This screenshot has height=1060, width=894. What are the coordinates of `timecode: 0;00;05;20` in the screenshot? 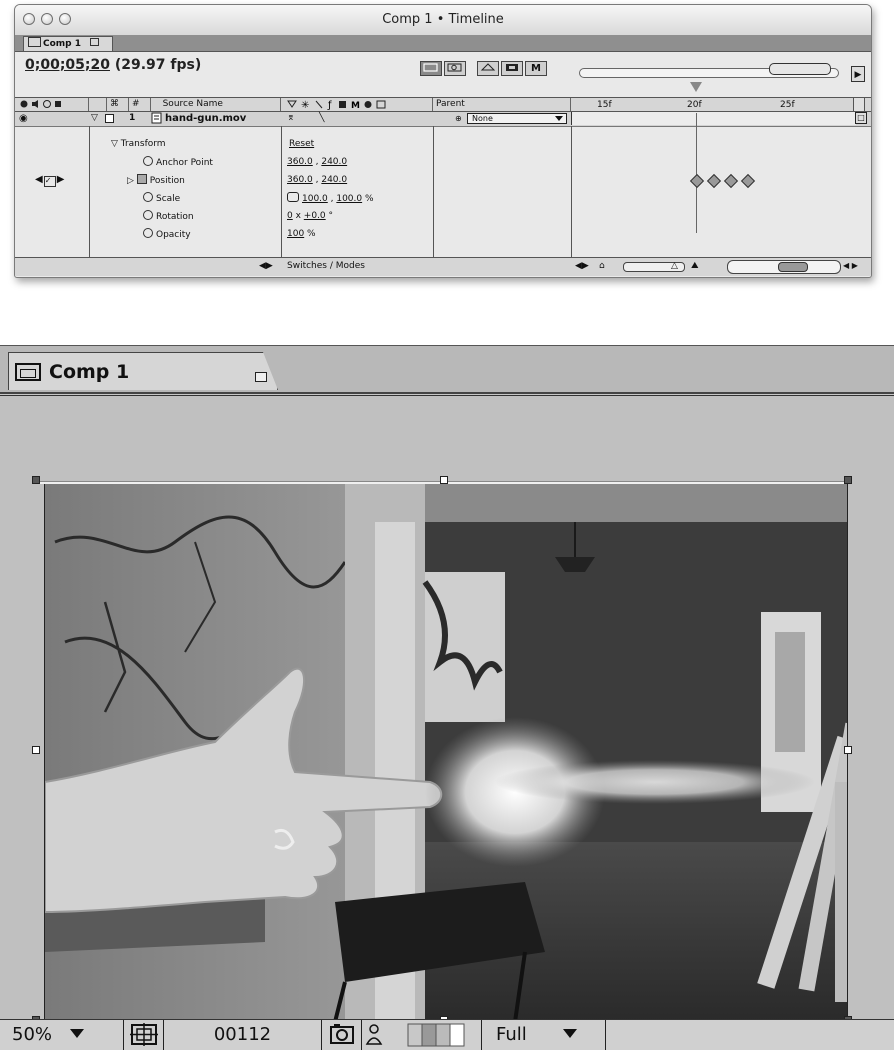 It's located at (67, 65).